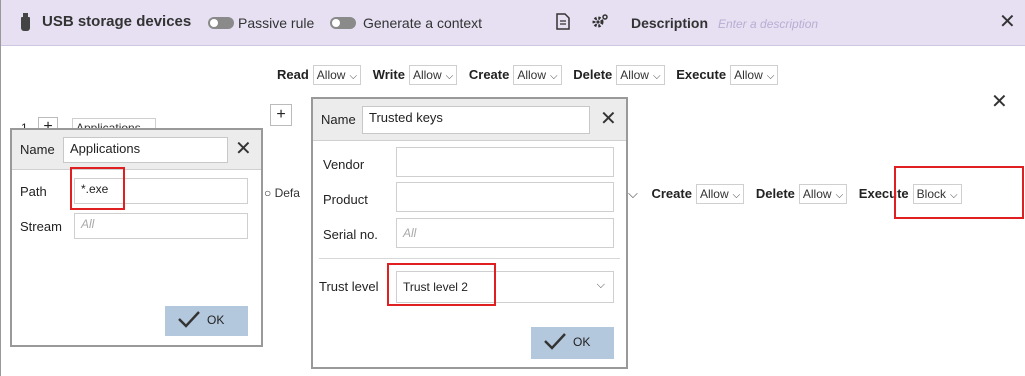  Describe the element at coordinates (349, 286) in the screenshot. I see `trust-level-label: Trust level` at that location.